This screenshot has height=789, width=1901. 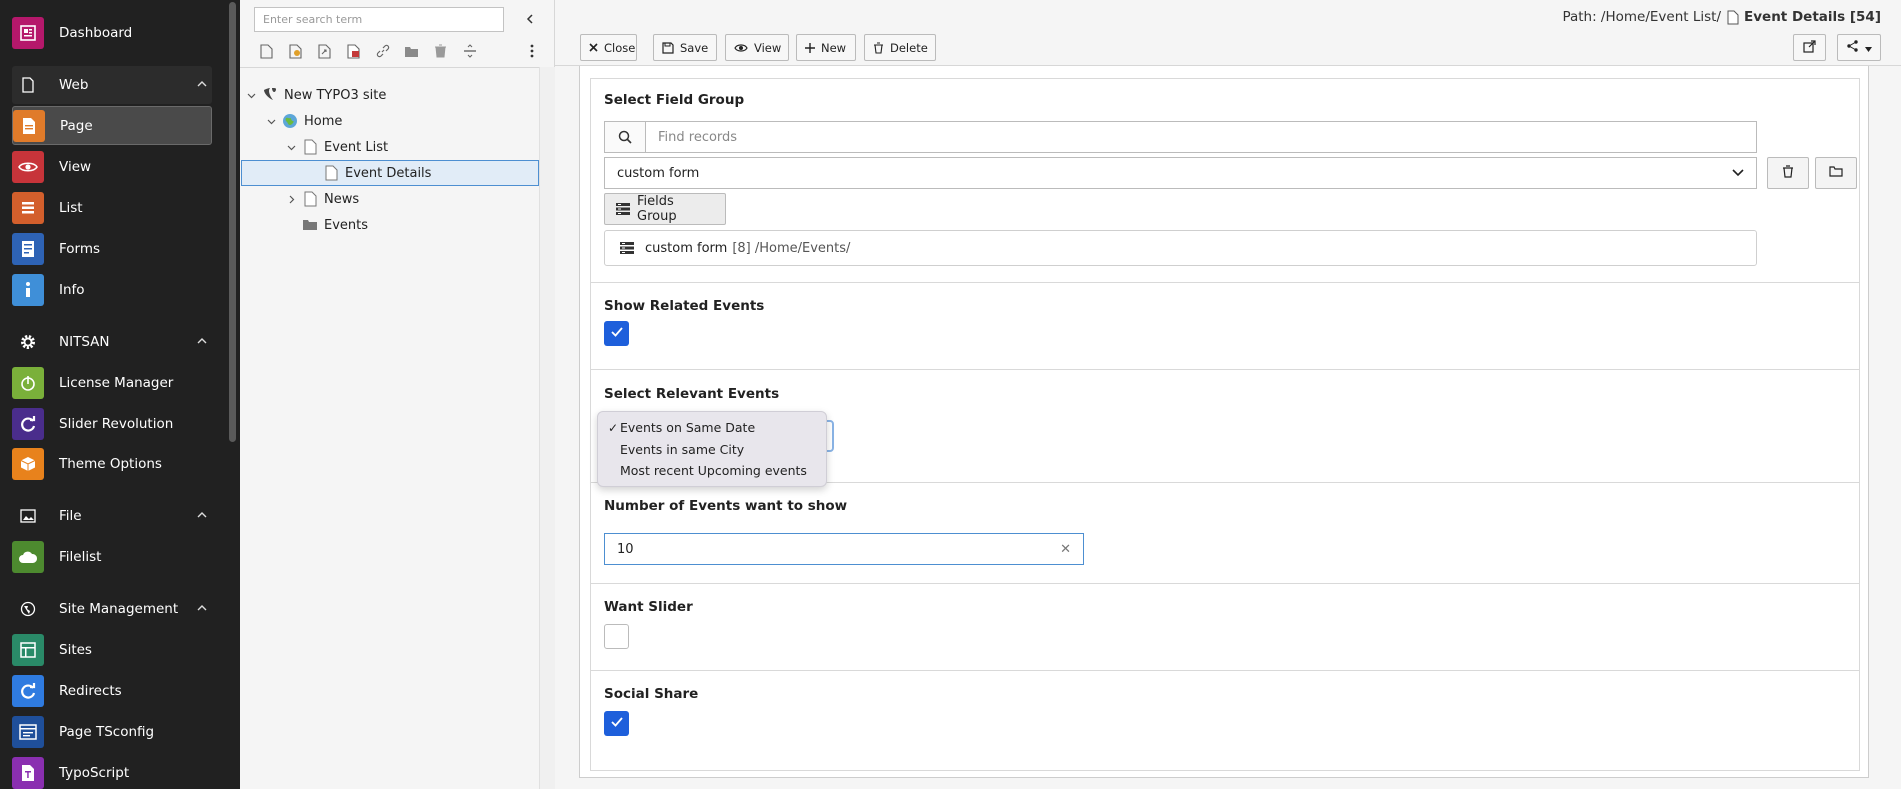 I want to click on save-button: Save, so click(x=685, y=47).